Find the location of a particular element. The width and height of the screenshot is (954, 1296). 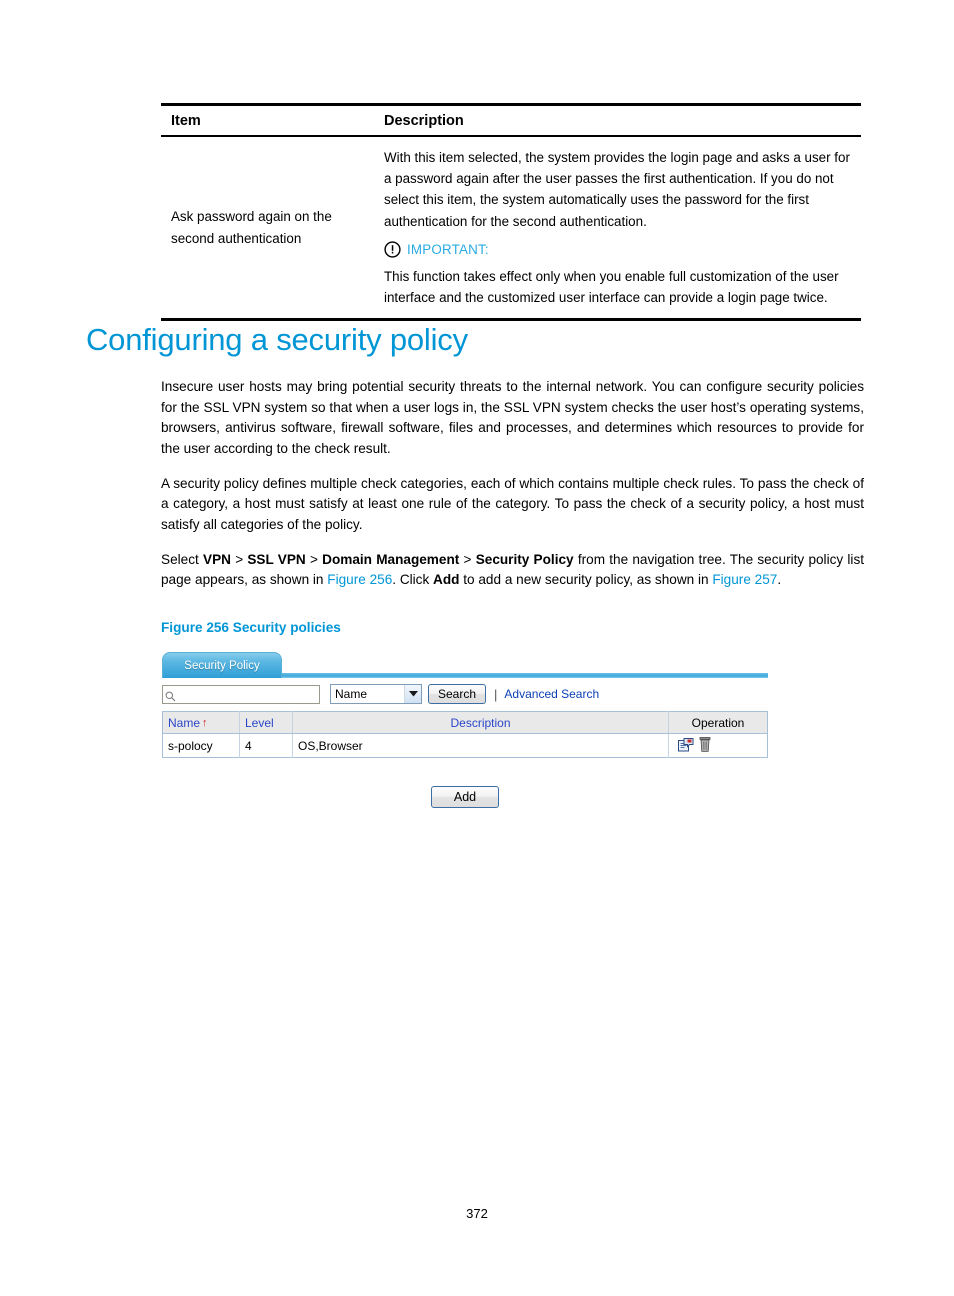

search-field-select: Name is located at coordinates (376, 694).